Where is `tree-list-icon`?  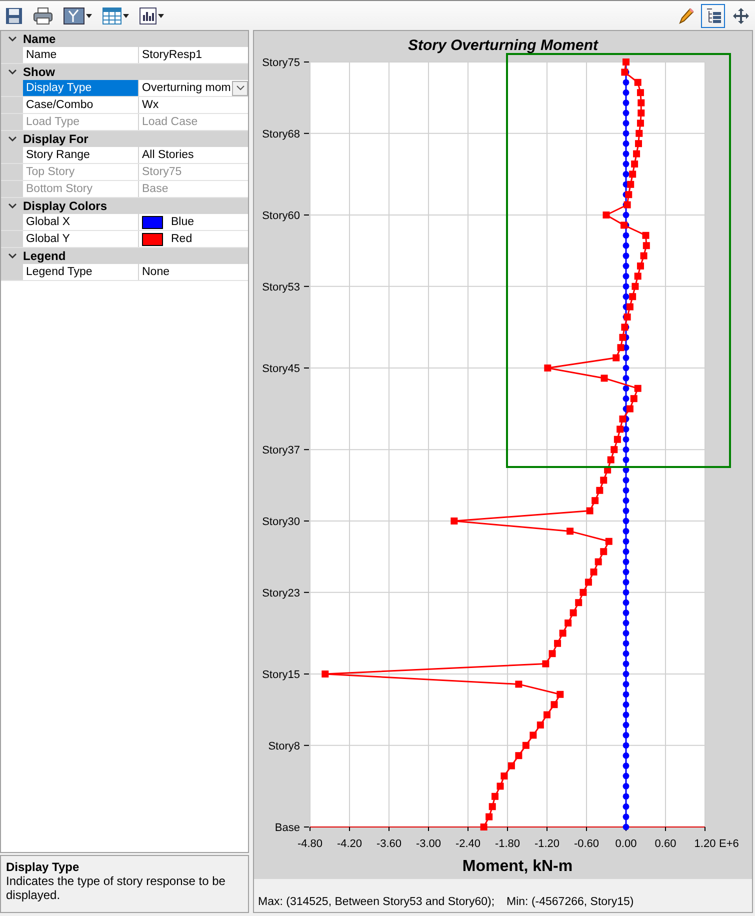 tree-list-icon is located at coordinates (713, 15).